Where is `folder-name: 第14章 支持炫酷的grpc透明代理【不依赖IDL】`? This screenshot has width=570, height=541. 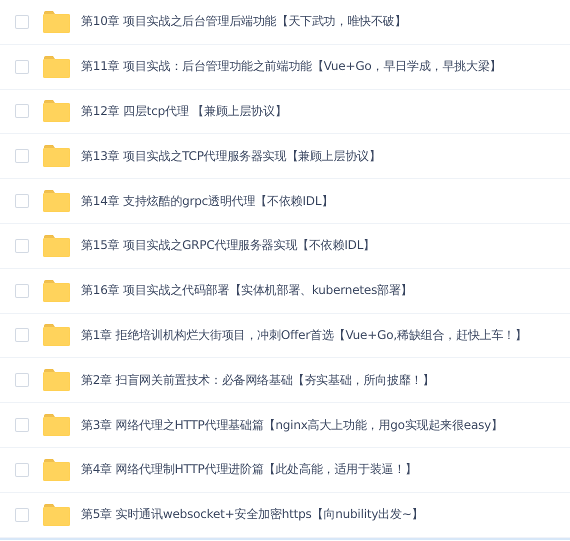 folder-name: 第14章 支持炫酷的grpc透明代理【不依赖IDL】 is located at coordinates (207, 201).